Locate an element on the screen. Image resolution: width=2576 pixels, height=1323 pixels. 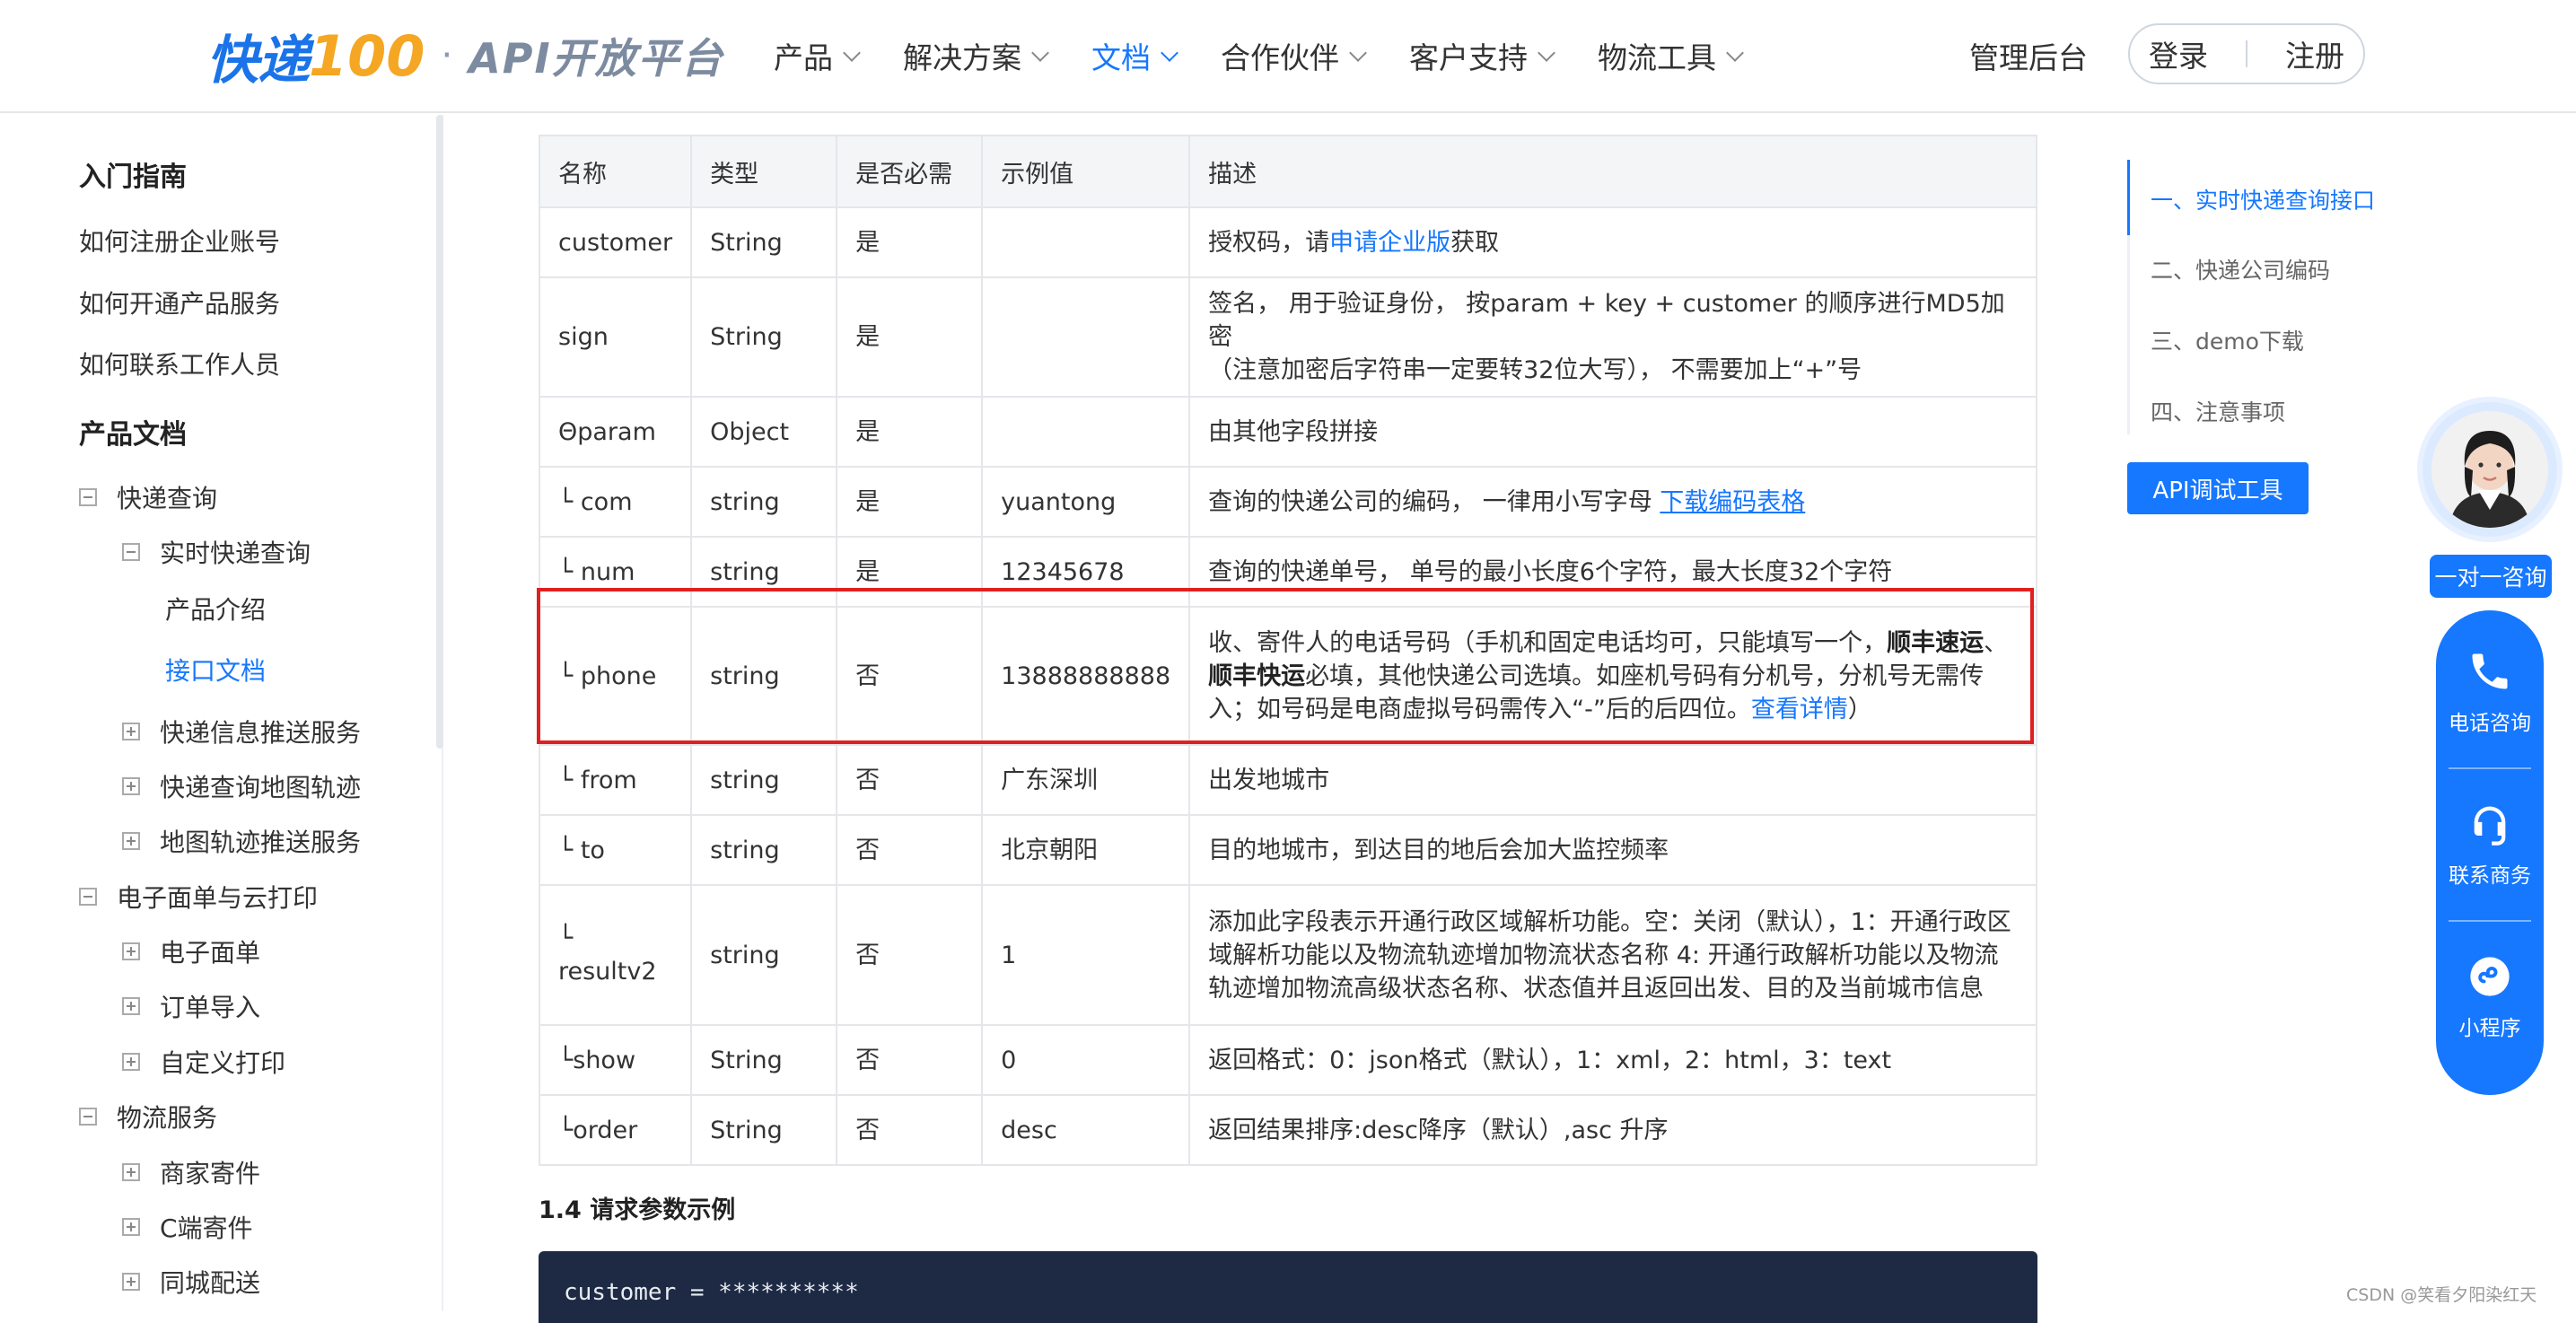
cell-example: 13888888888 is located at coordinates (1086, 676).